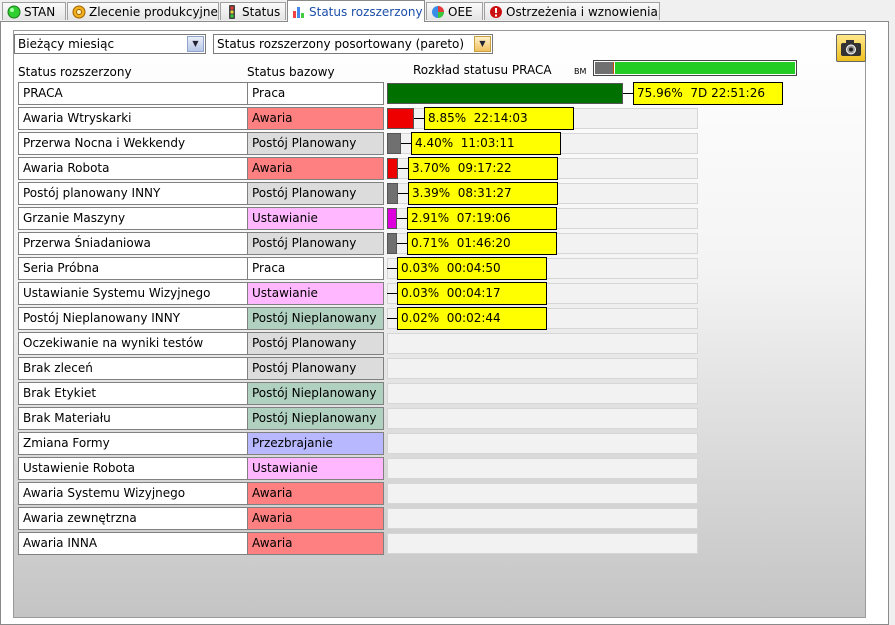 Image resolution: width=895 pixels, height=625 pixels. I want to click on tab-status: Status, so click(253, 11).